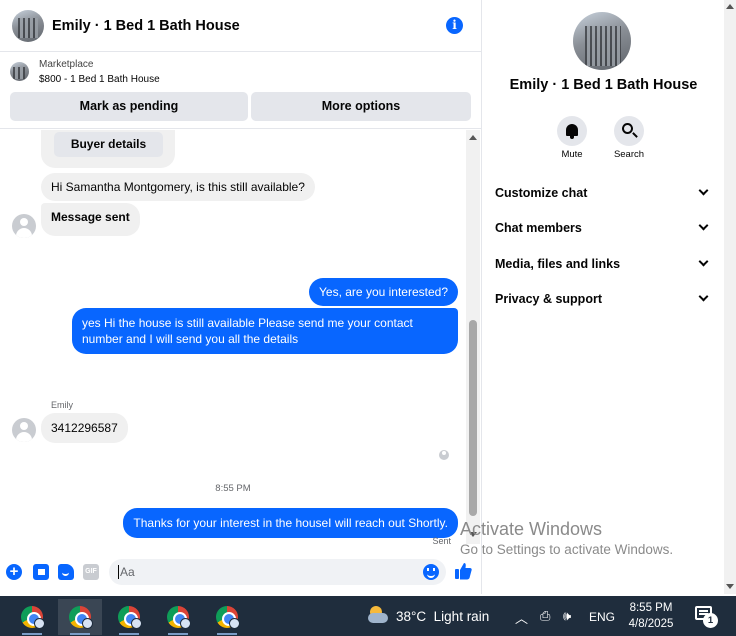 The image size is (736, 636). I want to click on clock-date: 4/8/2025, so click(651, 624).